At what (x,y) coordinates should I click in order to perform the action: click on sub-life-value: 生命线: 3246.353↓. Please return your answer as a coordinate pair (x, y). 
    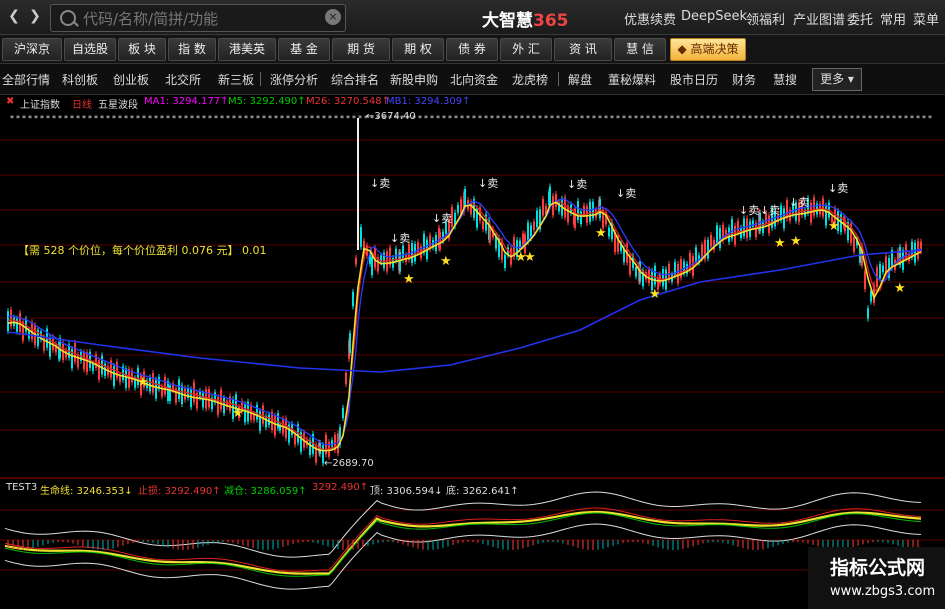
    Looking at the image, I should click on (86, 491).